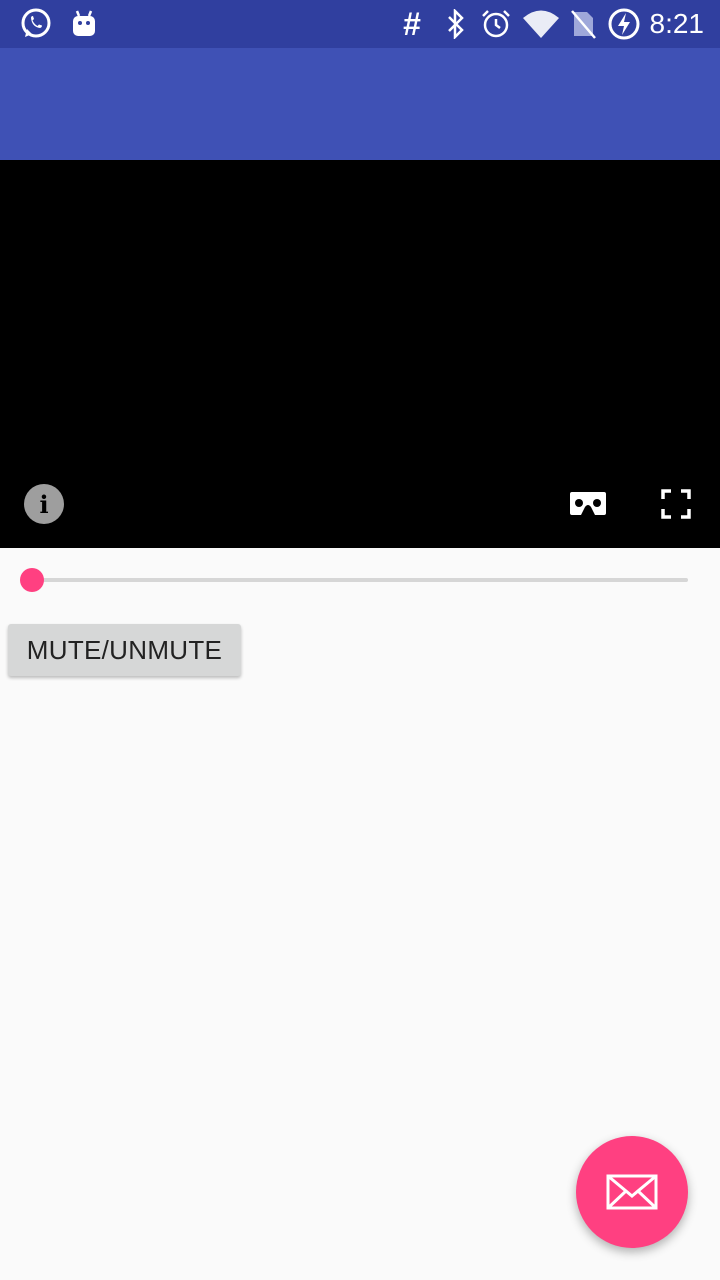 The width and height of the screenshot is (720, 1280). Describe the element at coordinates (360, 104) in the screenshot. I see `app-bar` at that location.